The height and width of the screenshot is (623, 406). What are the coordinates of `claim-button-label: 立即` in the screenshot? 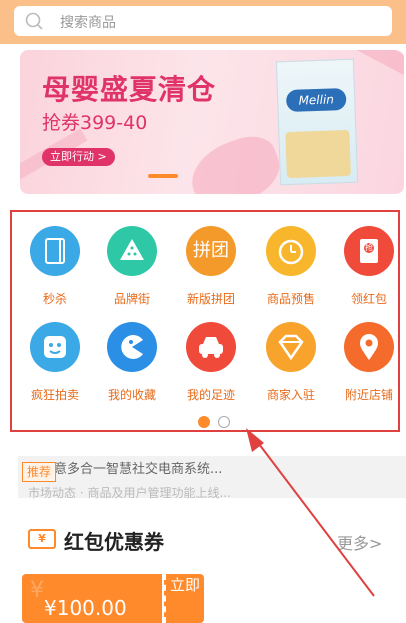 It's located at (184, 585).